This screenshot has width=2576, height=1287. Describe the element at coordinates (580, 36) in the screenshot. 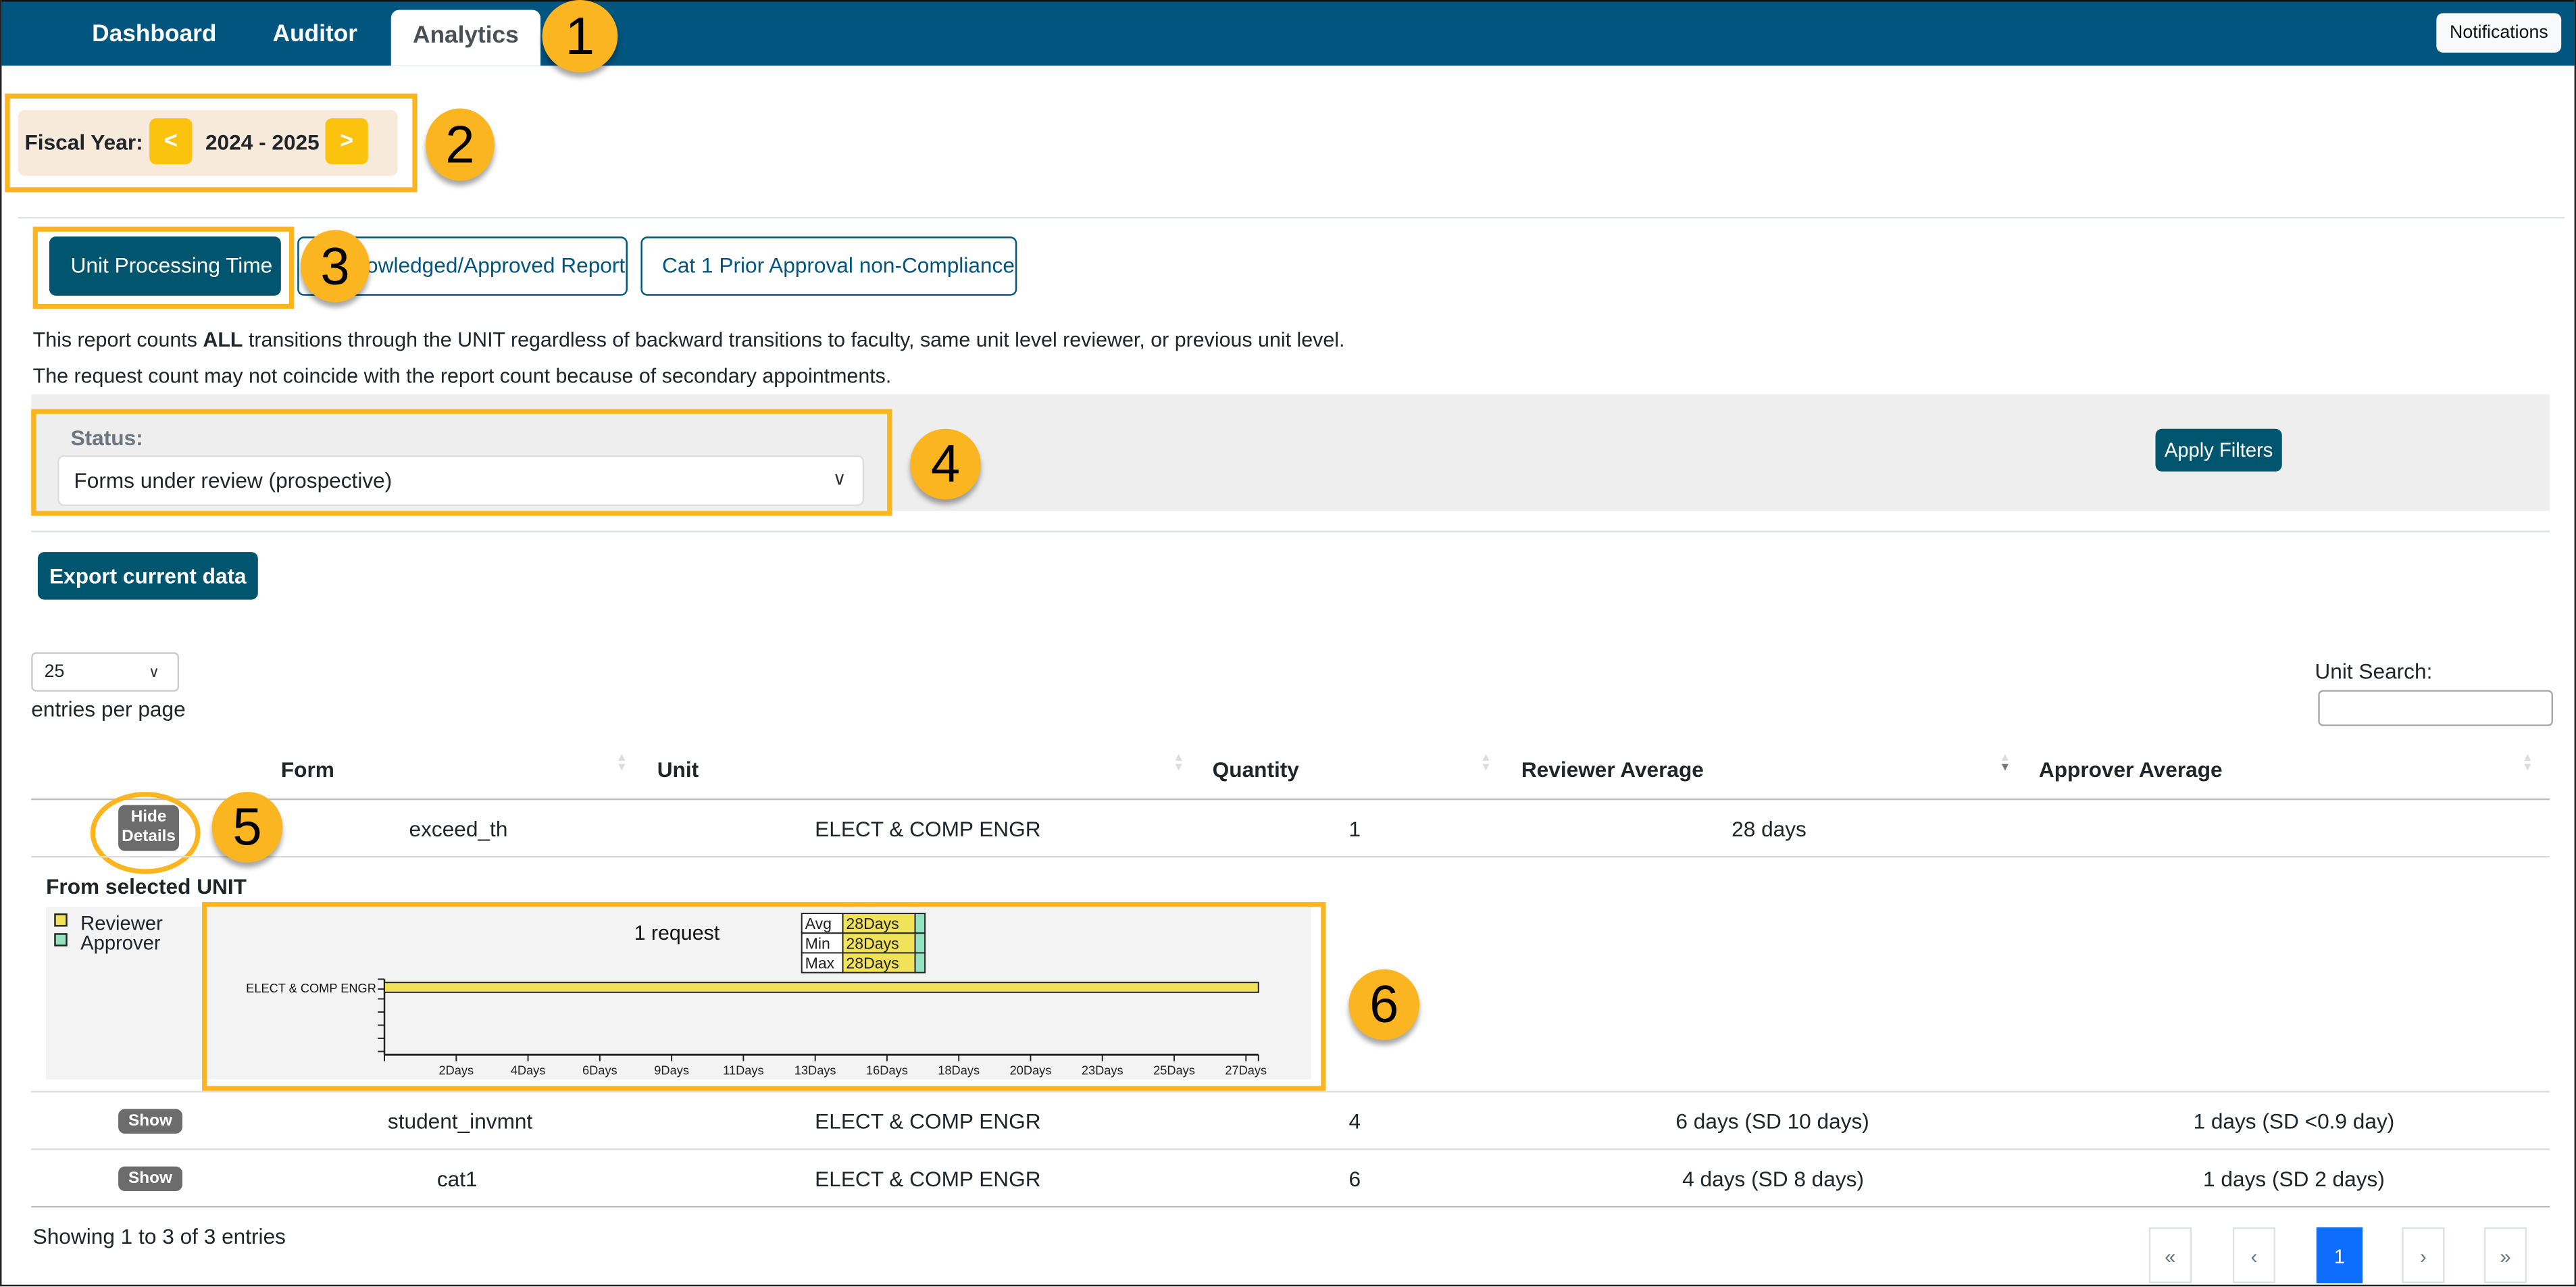

I see `callout-badge: 1` at that location.